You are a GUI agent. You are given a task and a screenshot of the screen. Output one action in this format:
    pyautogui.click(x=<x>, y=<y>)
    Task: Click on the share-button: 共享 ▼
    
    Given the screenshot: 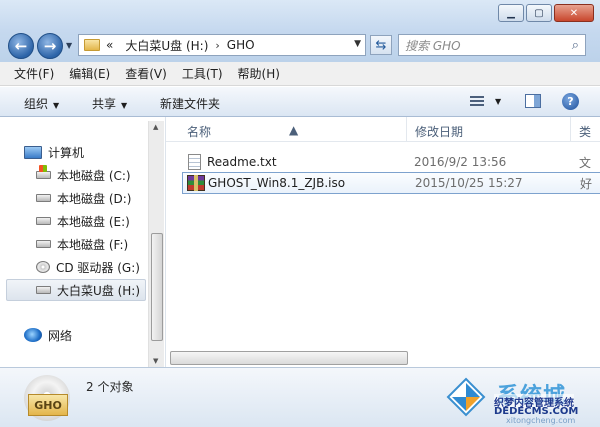 What is the action you would take?
    pyautogui.click(x=109, y=103)
    